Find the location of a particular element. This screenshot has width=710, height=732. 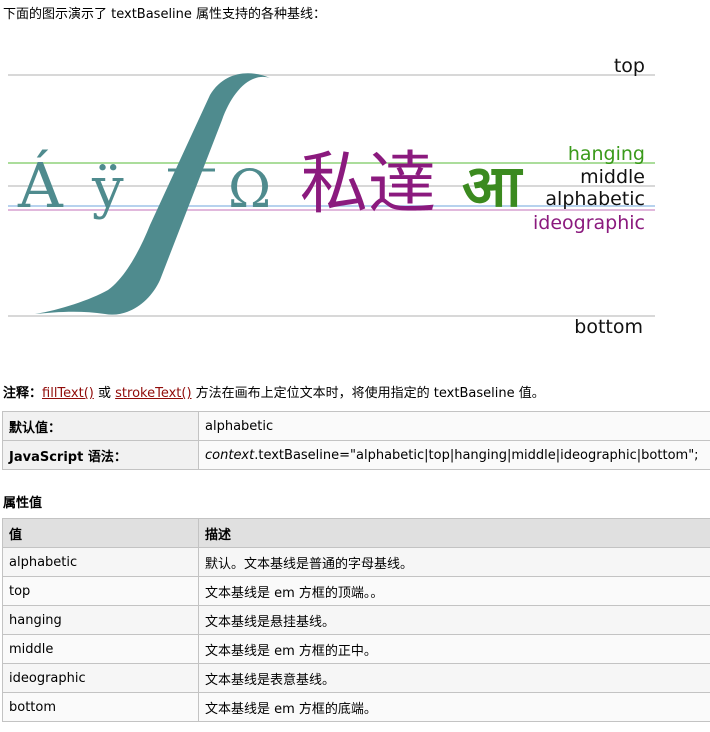

table-row: bottom 文本基线是 em 方框的底端。 is located at coordinates (356, 707).